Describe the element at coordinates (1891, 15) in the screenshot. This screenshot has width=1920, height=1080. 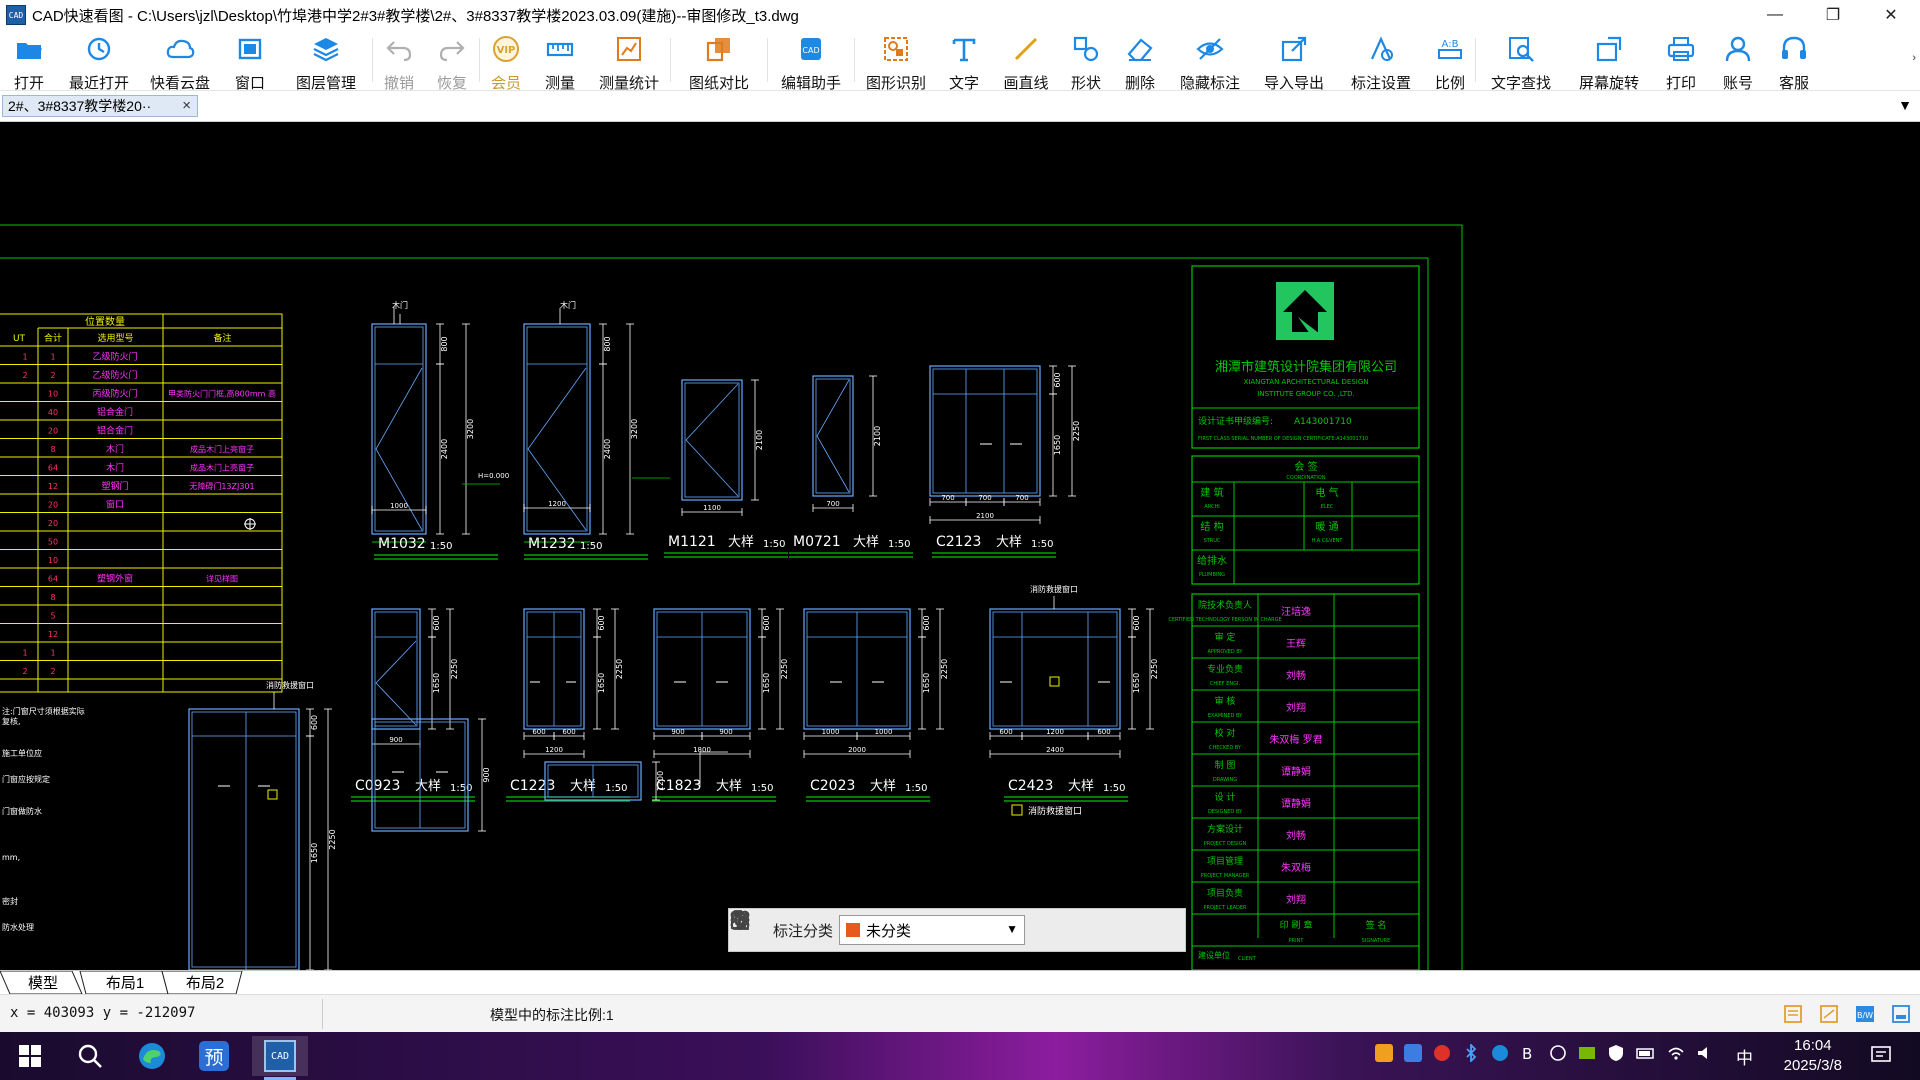
I see `close-window-button: ✕` at that location.